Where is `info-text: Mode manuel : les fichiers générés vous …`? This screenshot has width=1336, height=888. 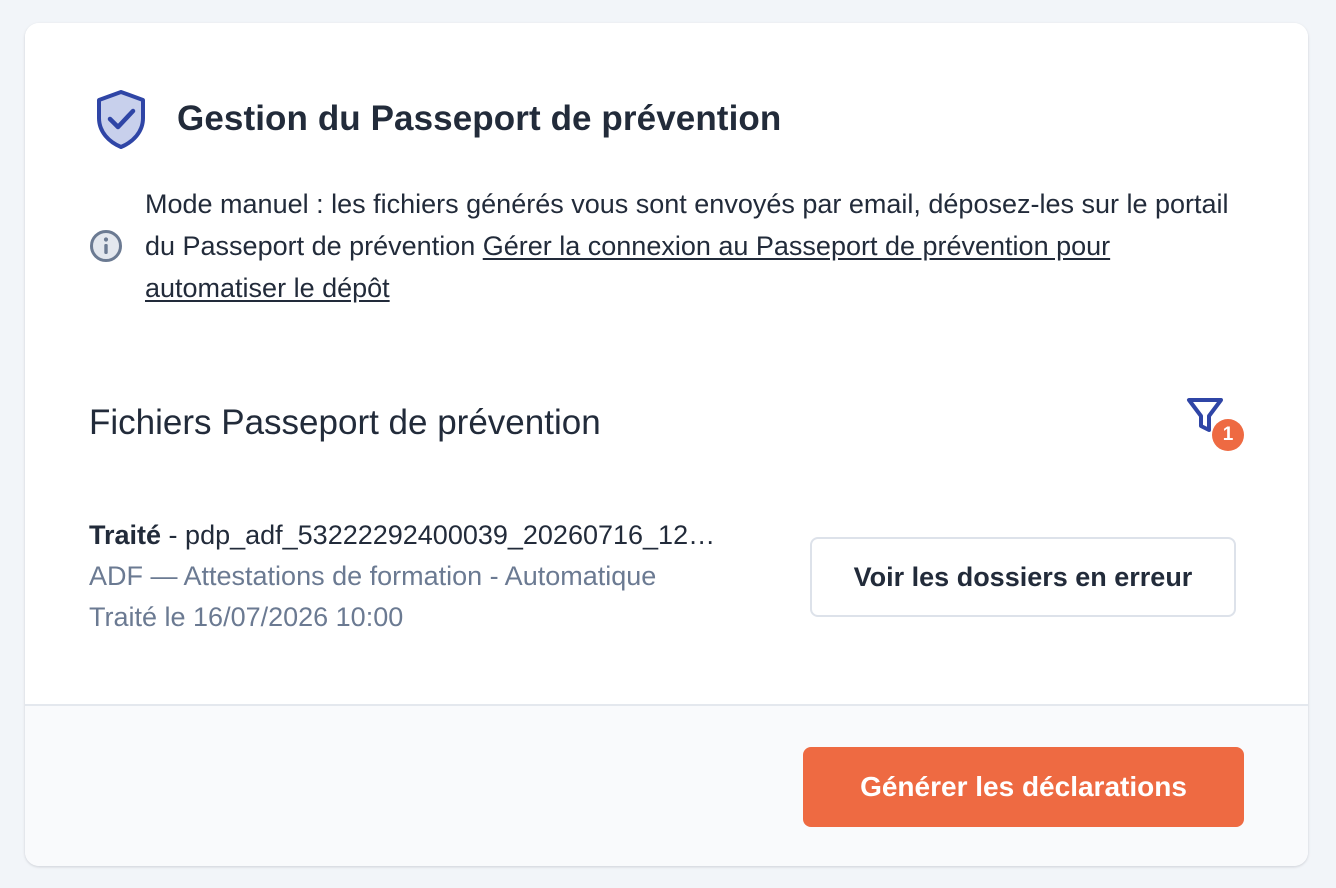 info-text: Mode manuel : les fichiers générés vous … is located at coordinates (692, 246).